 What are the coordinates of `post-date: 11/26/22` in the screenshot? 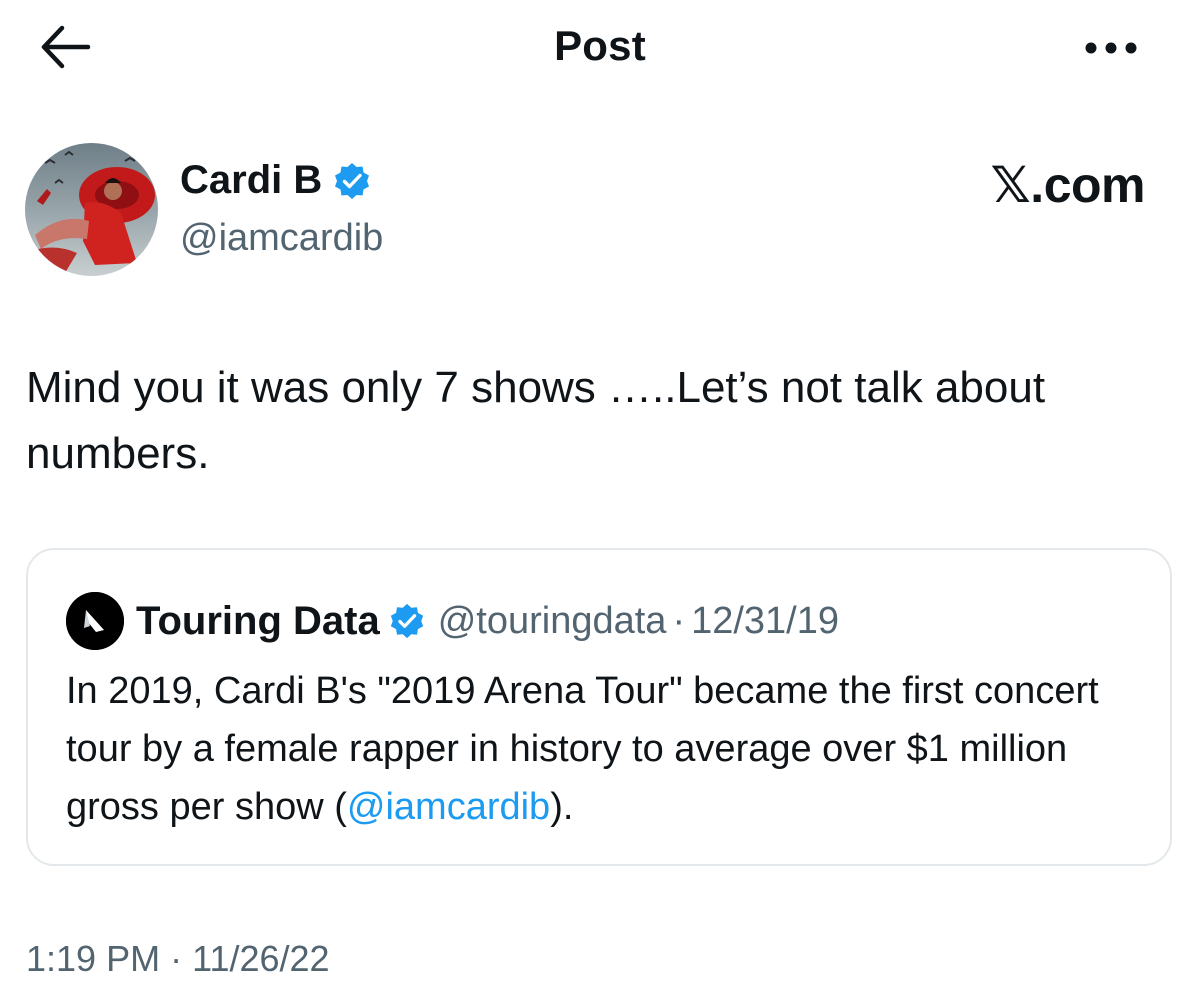 It's located at (261, 958).